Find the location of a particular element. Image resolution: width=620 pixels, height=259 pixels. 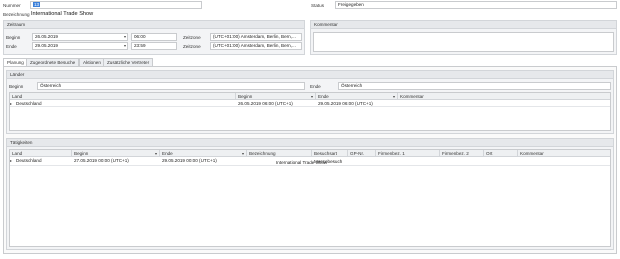

bezeichnung-label: Bezeichnung is located at coordinates (16, 14).